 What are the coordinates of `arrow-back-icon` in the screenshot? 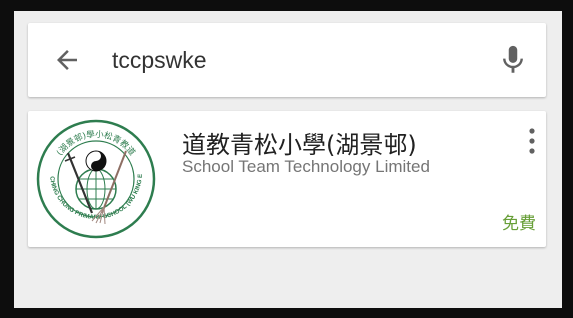 It's located at (67, 60).